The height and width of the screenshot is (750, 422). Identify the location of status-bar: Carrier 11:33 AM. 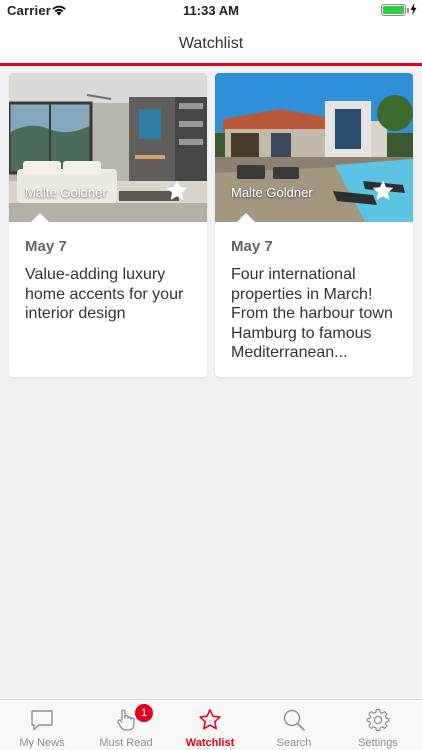
(211, 11).